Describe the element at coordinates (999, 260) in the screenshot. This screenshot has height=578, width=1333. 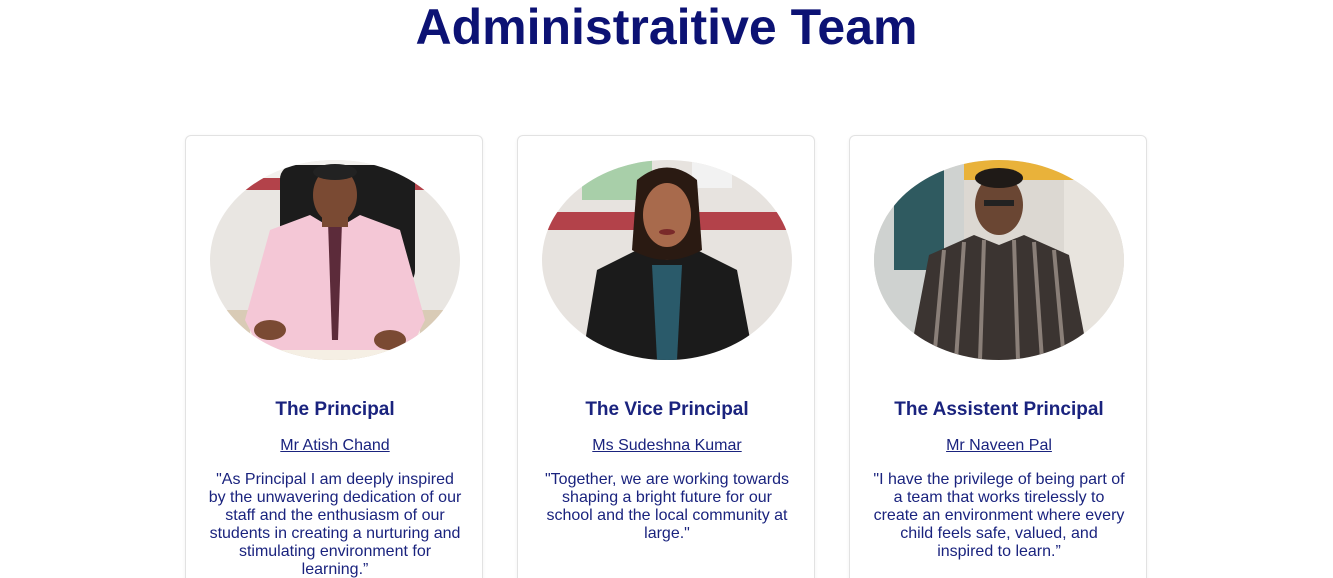
I see `assistant-principal-photo` at that location.